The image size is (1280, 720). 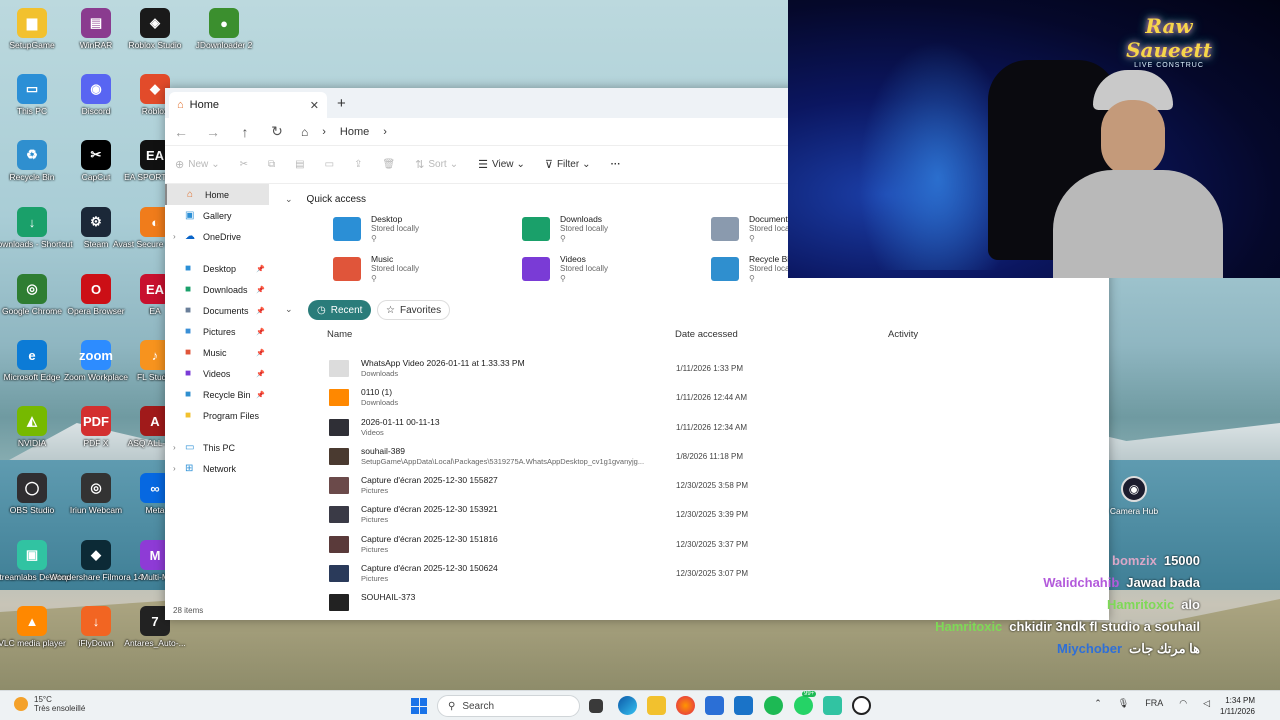 I want to click on file-row: 0110 (1) Downloads 1/11/2026 12:44 AM, so click(x=709, y=397).